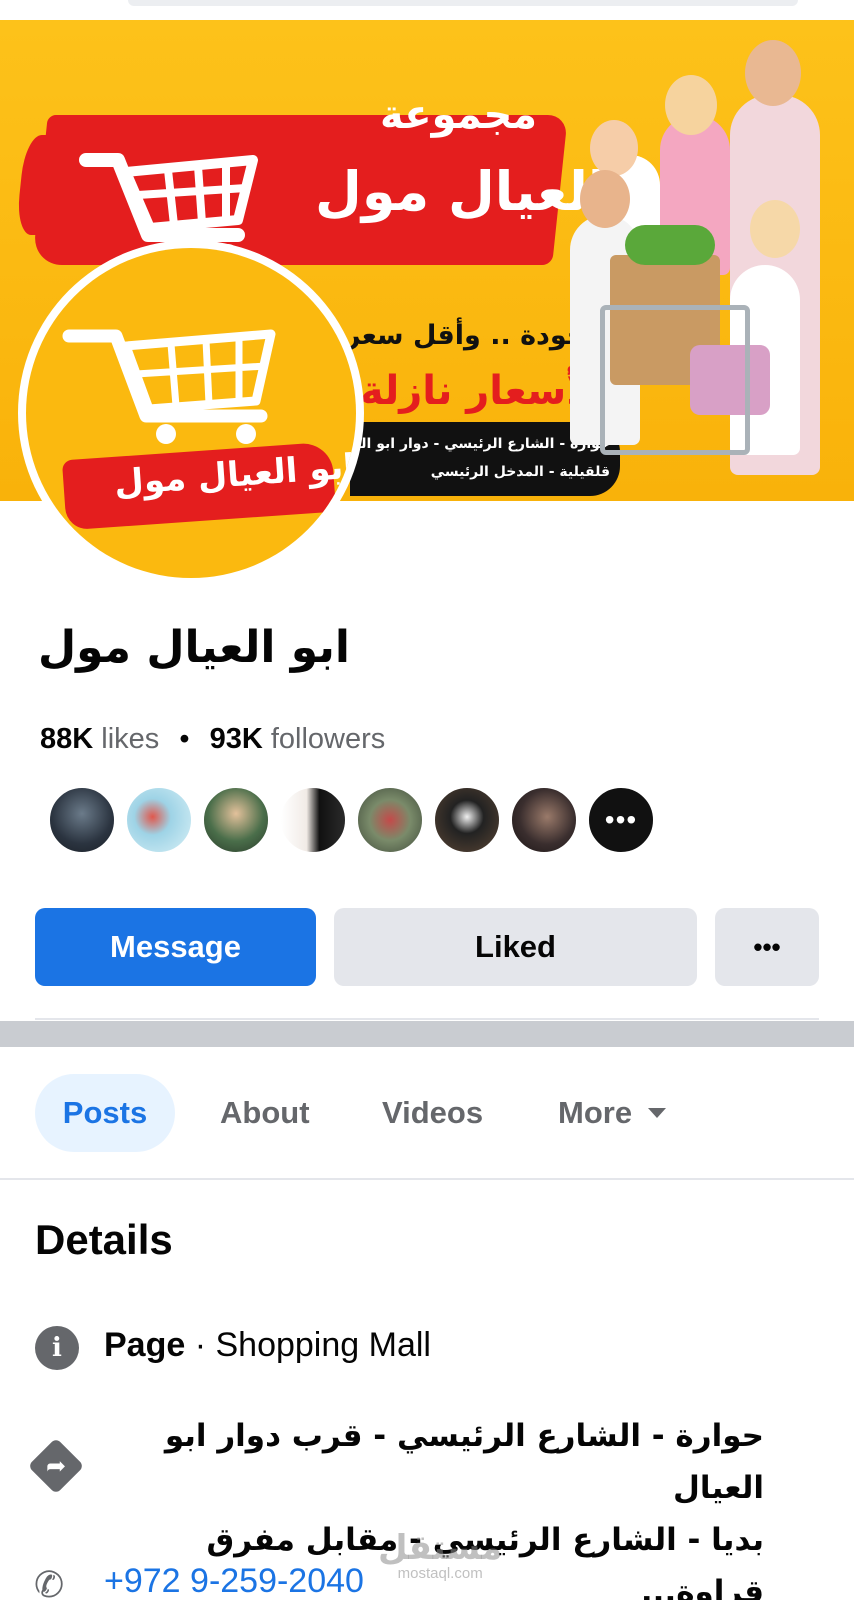 This screenshot has height=1600, width=854. I want to click on category-value: Shopping Mall, so click(323, 1345).